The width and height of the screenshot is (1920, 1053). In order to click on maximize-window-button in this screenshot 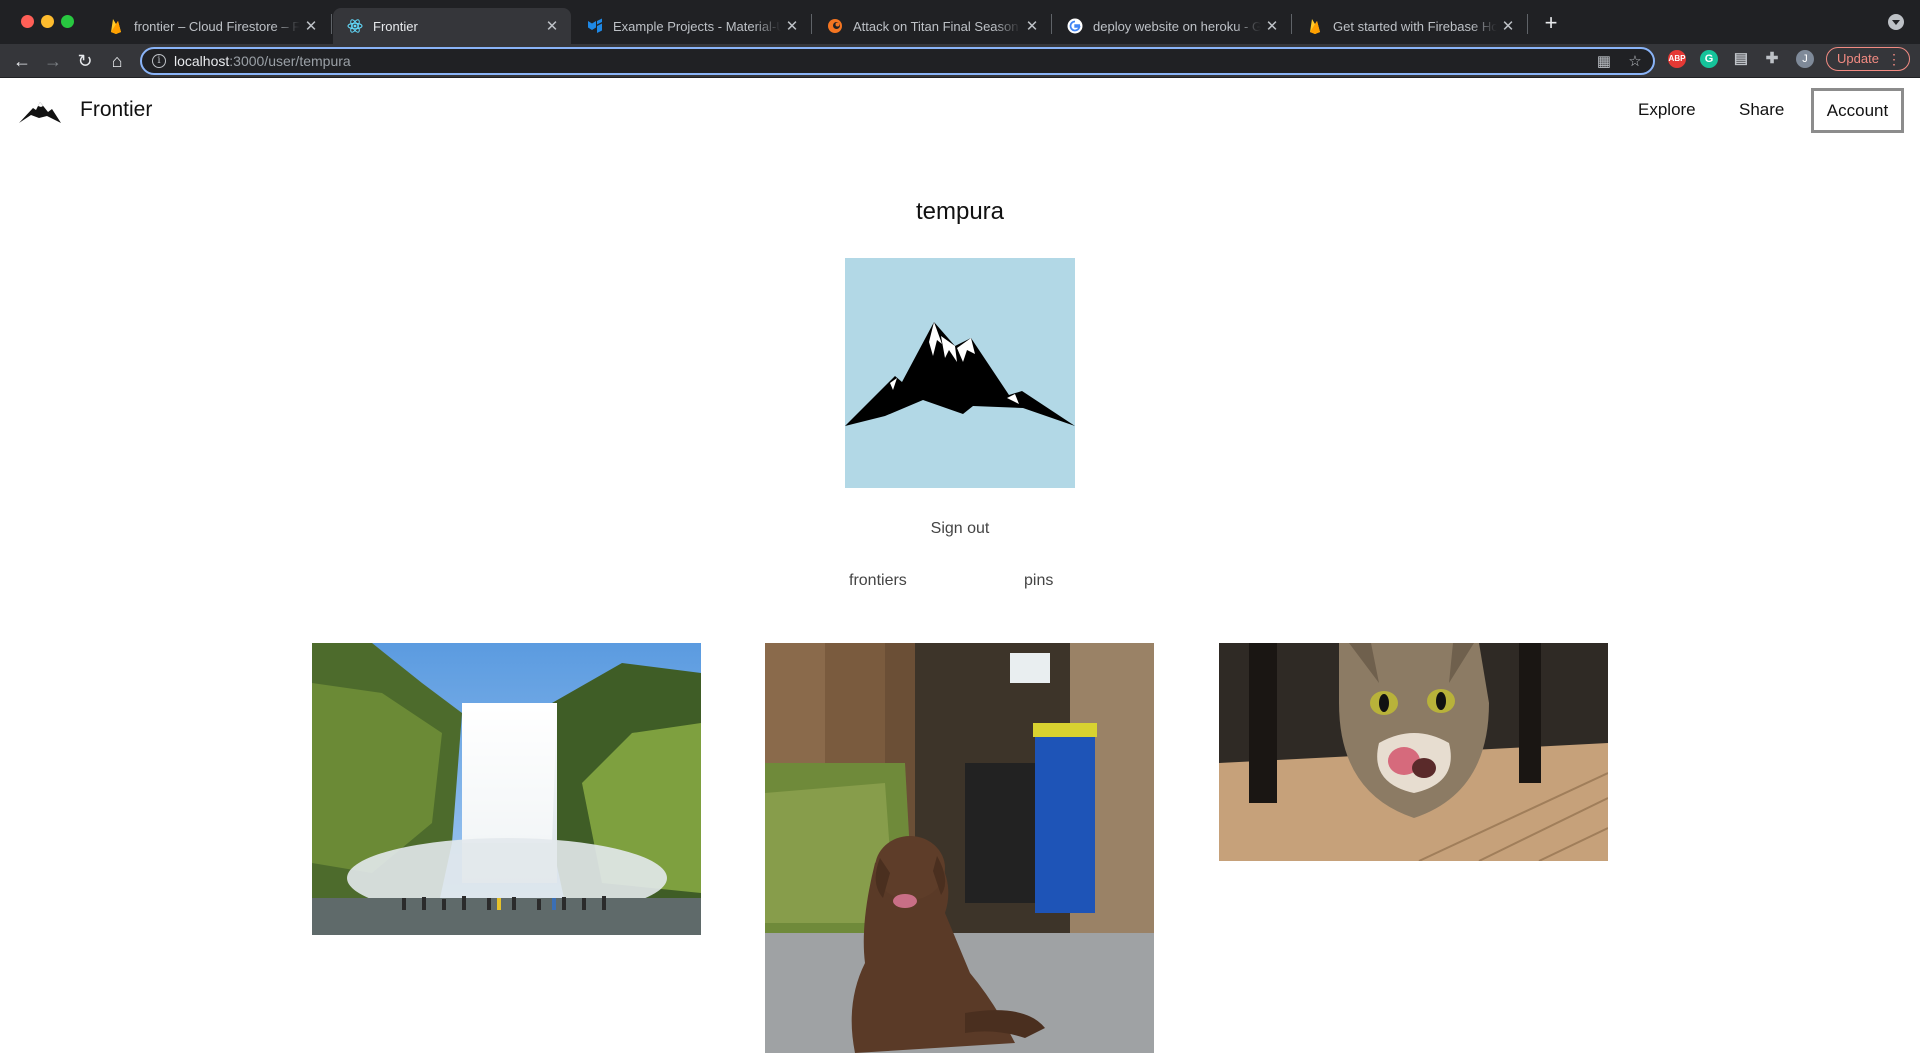, I will do `click(67, 21)`.